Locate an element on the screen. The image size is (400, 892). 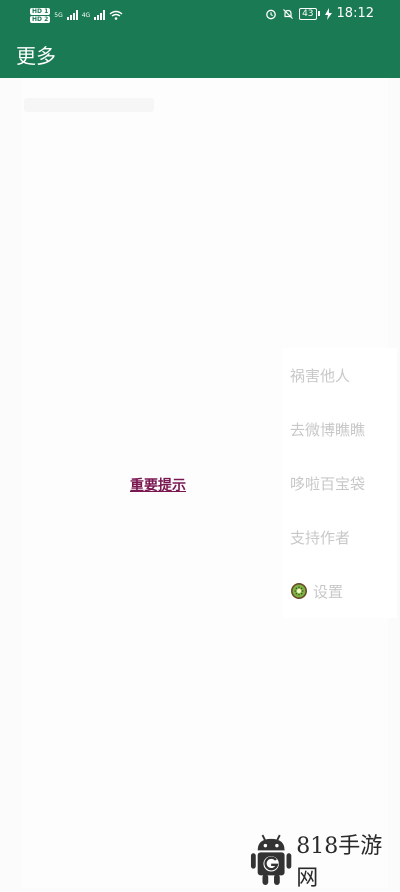
battery-level: 43 is located at coordinates (308, 13).